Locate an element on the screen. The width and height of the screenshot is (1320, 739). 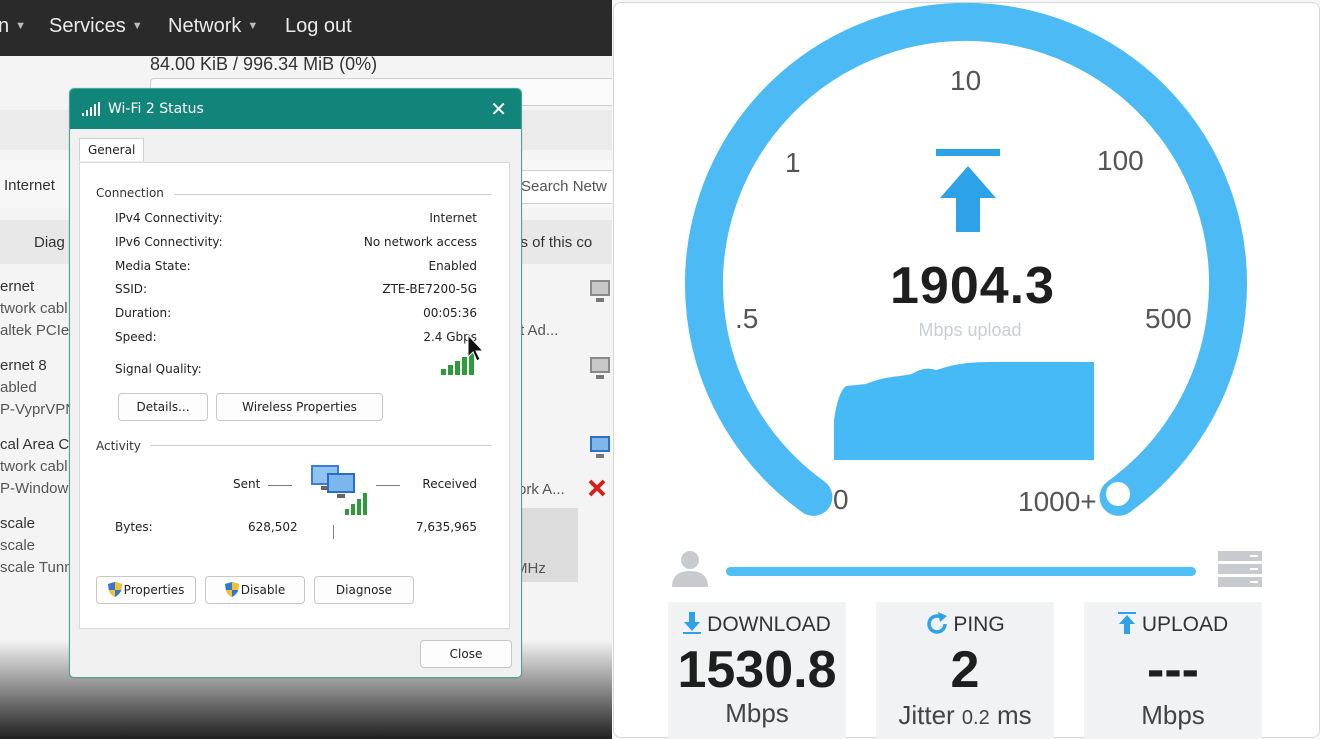
ping-stat-card: PING 2 Jitter 0.2 ms is located at coordinates (965, 670).